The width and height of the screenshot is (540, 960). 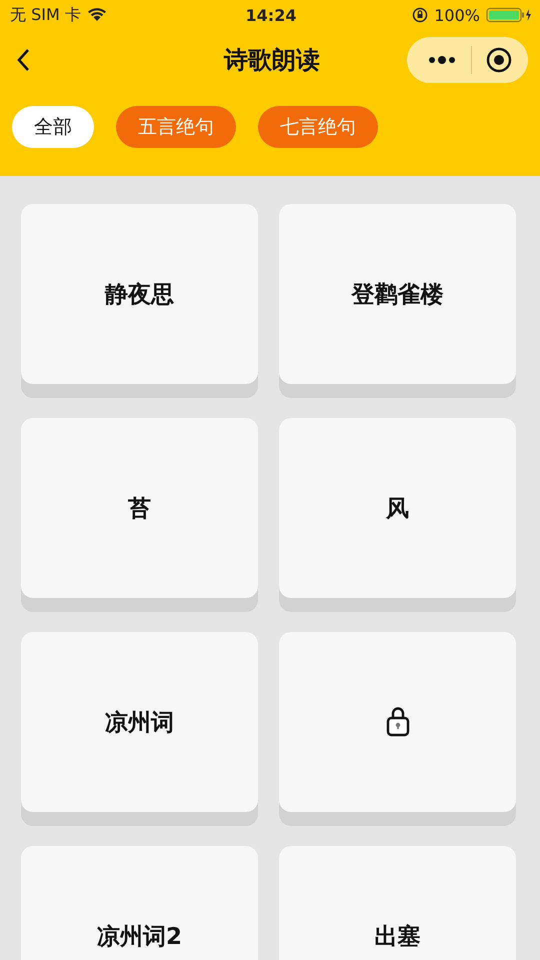 What do you see at coordinates (23, 60) in the screenshot?
I see `back-icon` at bounding box center [23, 60].